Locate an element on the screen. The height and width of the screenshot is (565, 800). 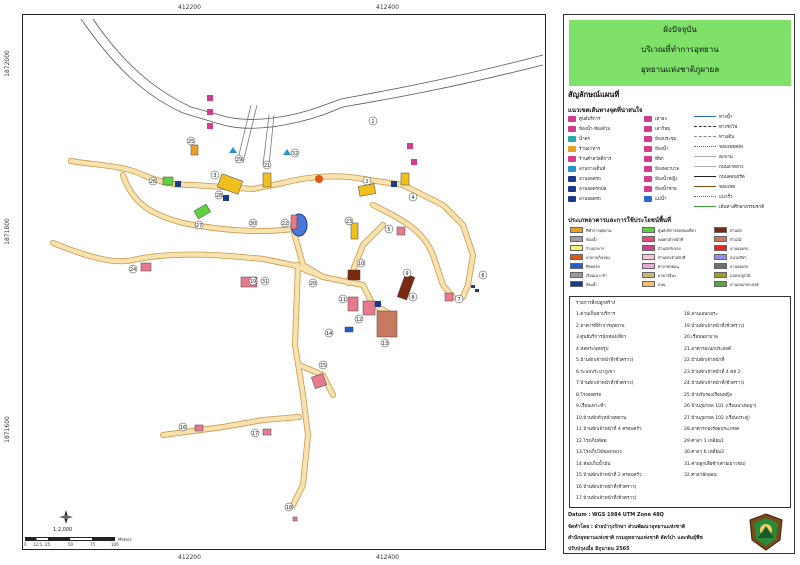
car-icon is located at coordinates (572, 198).